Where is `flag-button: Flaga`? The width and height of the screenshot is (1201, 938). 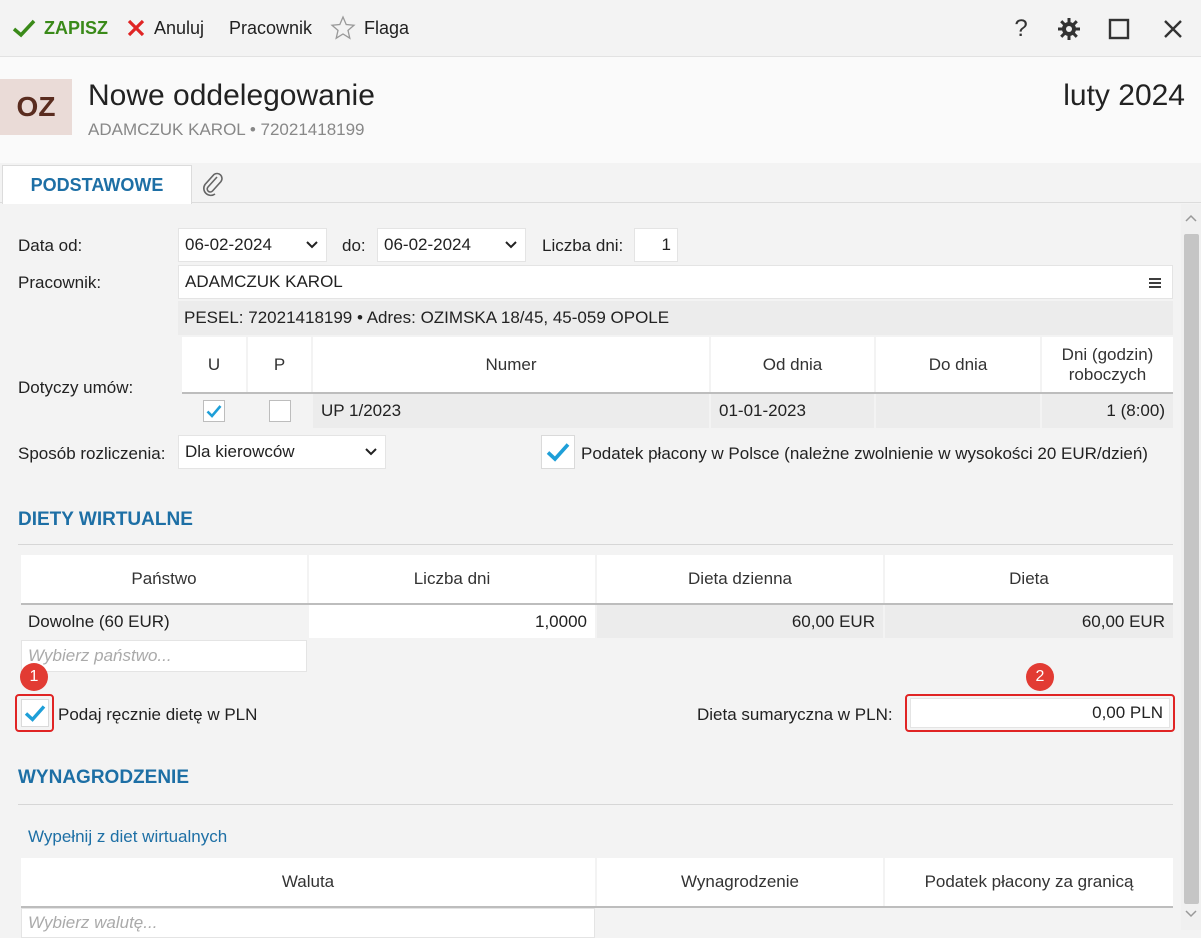 flag-button: Flaga is located at coordinates (369, 28).